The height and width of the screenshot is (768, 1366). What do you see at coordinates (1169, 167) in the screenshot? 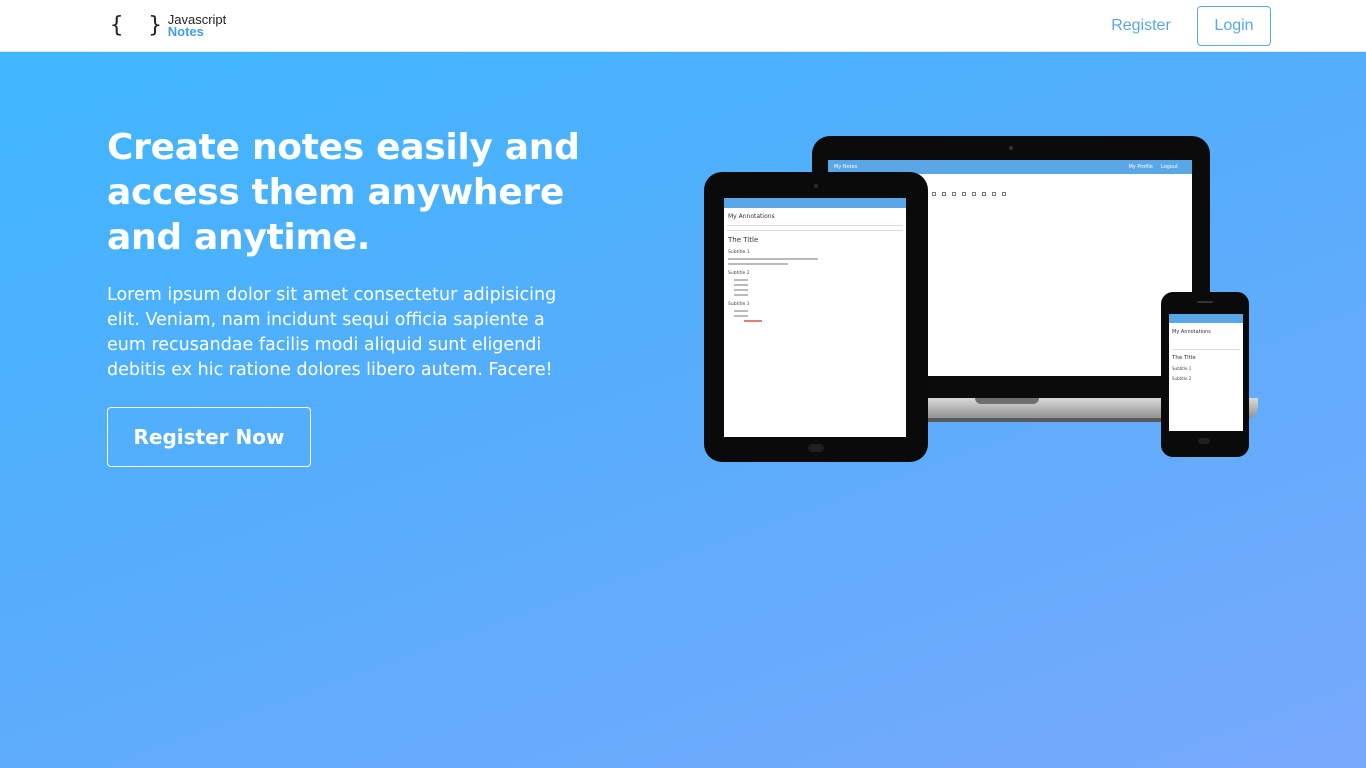
I see `laptop-app-bar-logout: Logout` at bounding box center [1169, 167].